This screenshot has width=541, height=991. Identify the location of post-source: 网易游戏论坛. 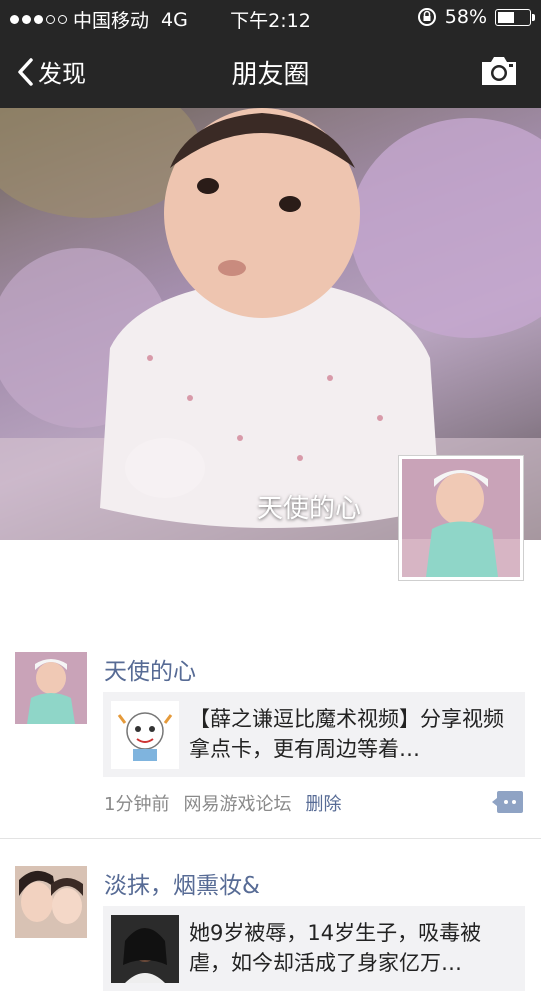
(237, 803).